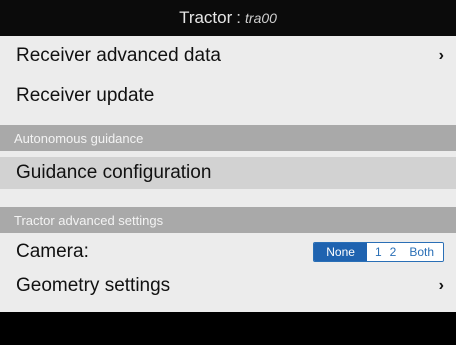 The image size is (456, 345). What do you see at coordinates (89, 220) in the screenshot?
I see `section-title: Tractor advanced settings` at bounding box center [89, 220].